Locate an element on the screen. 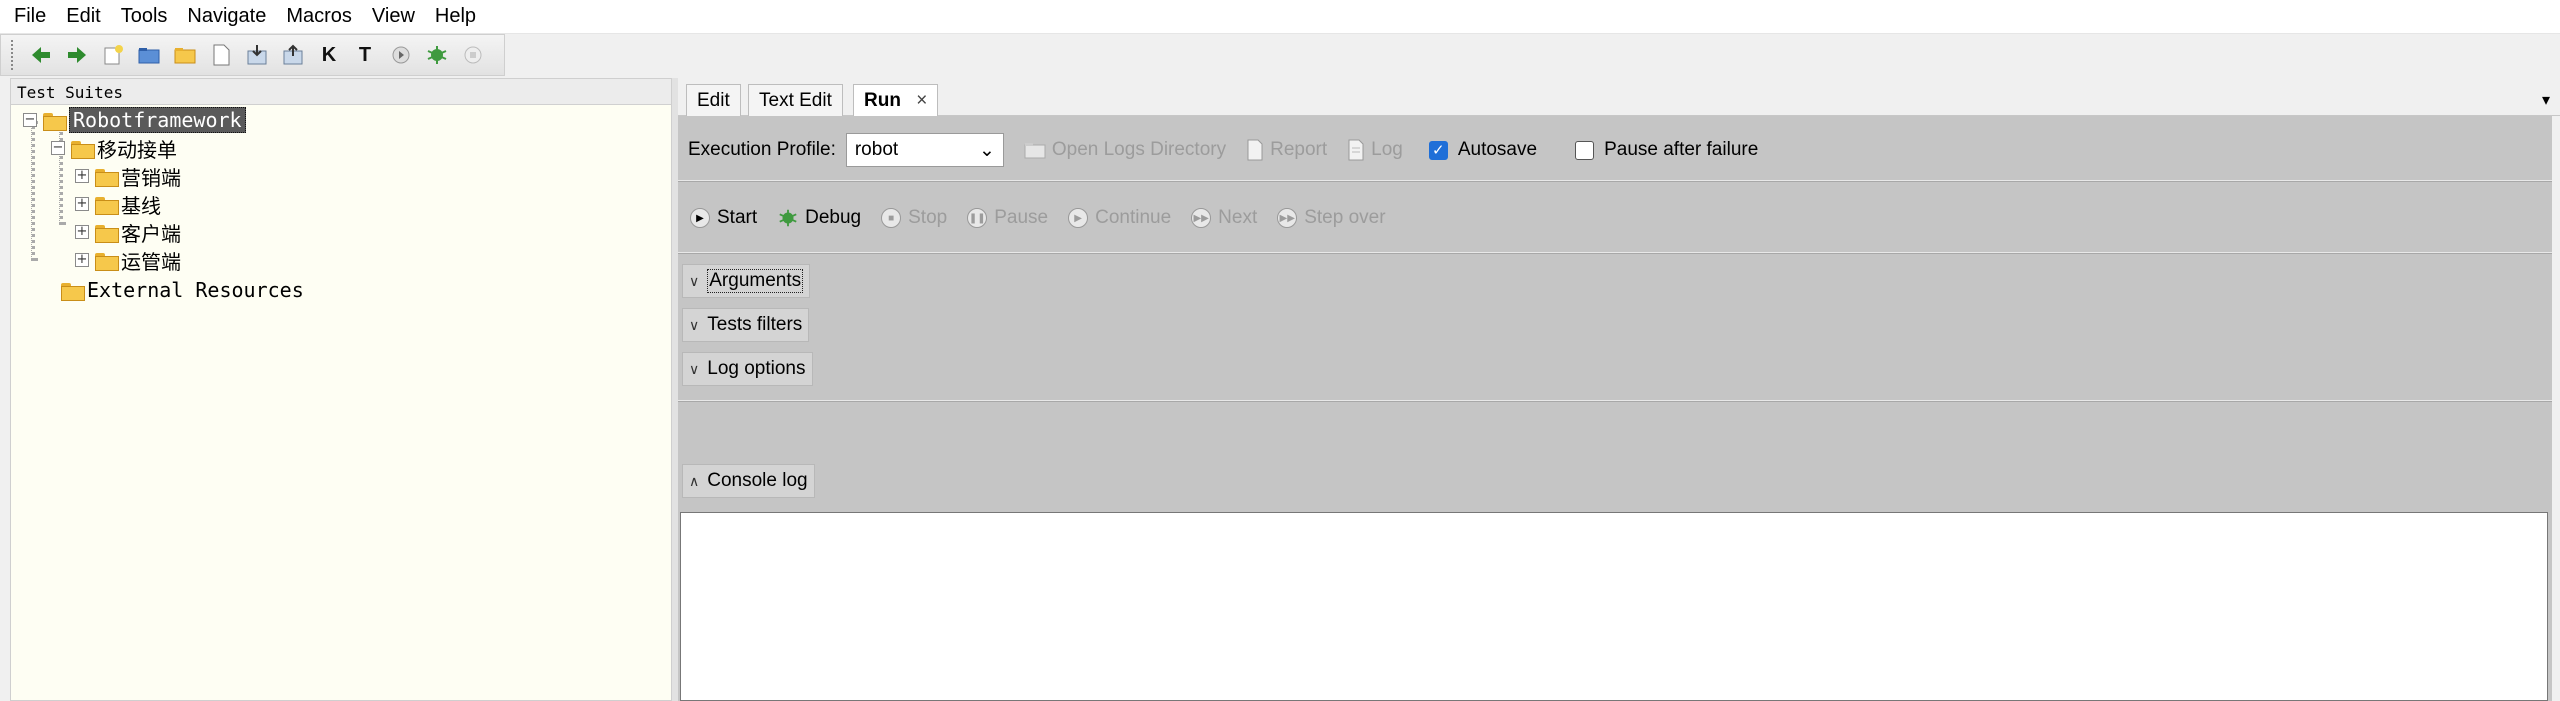 Image resolution: width=2560 pixels, height=701 pixels. menu-tools: Tools is located at coordinates (144, 16).